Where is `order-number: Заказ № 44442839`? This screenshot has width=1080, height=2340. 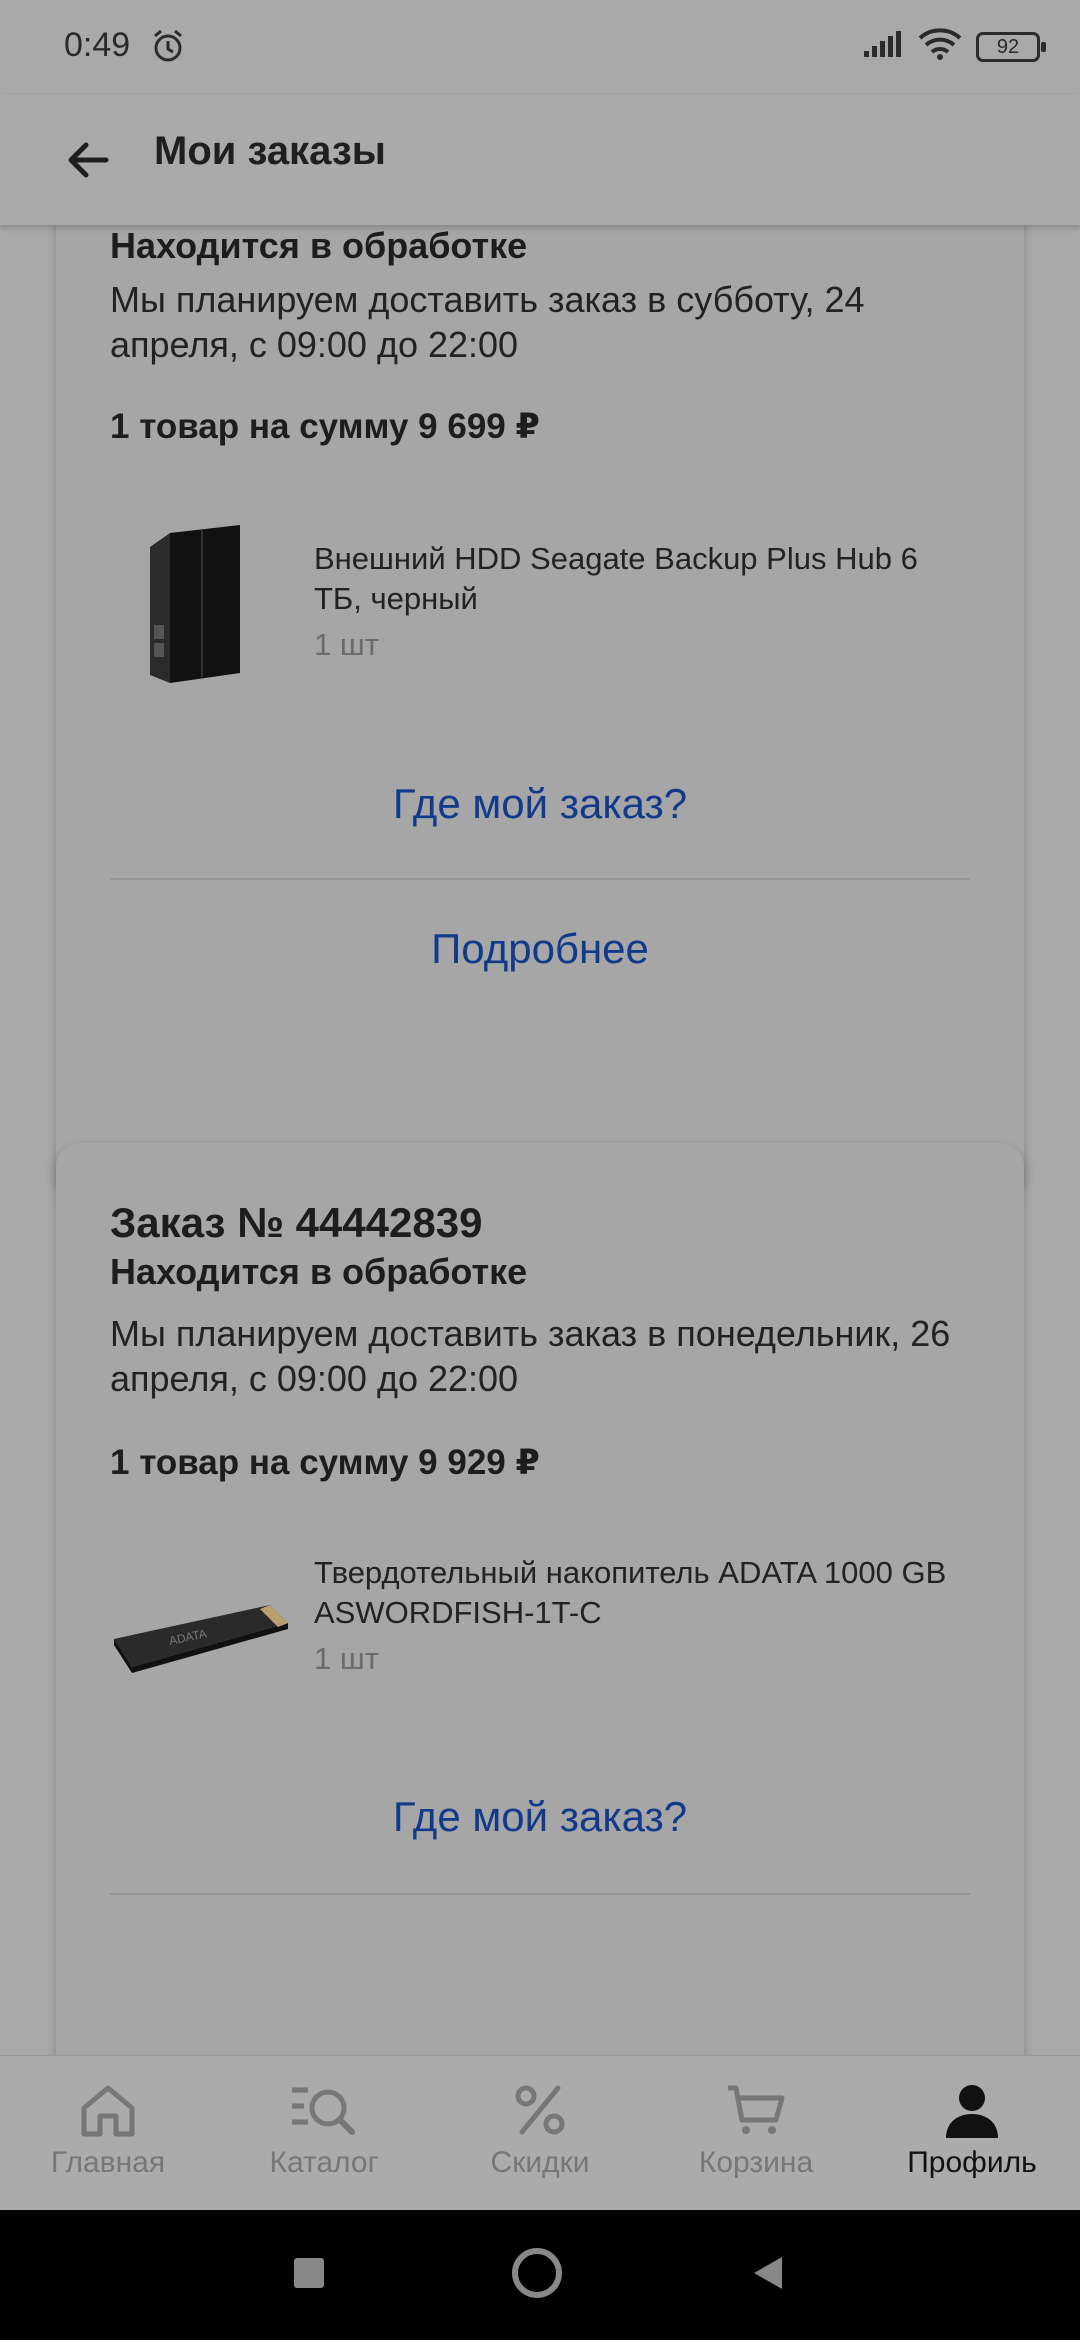 order-number: Заказ № 44442839 is located at coordinates (296, 1222).